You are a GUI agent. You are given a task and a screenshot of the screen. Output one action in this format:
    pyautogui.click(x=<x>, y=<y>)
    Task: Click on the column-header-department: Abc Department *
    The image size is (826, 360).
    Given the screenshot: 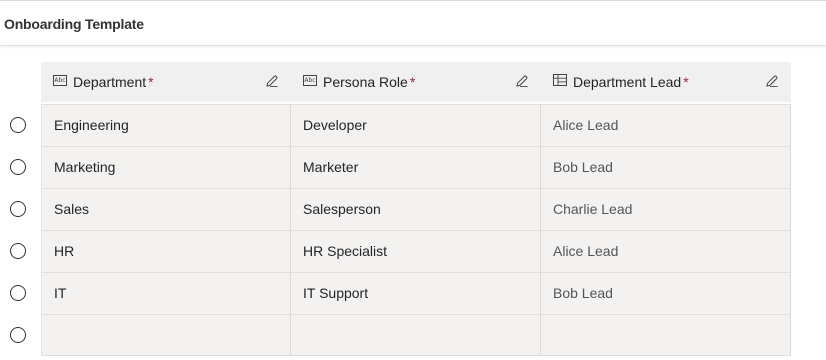 What is the action you would take?
    pyautogui.click(x=166, y=82)
    